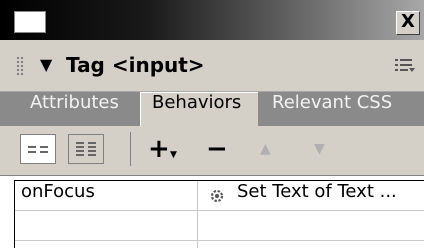 This screenshot has width=424, height=248. What do you see at coordinates (38, 149) in the screenshot?
I see `show-set-events-button` at bounding box center [38, 149].